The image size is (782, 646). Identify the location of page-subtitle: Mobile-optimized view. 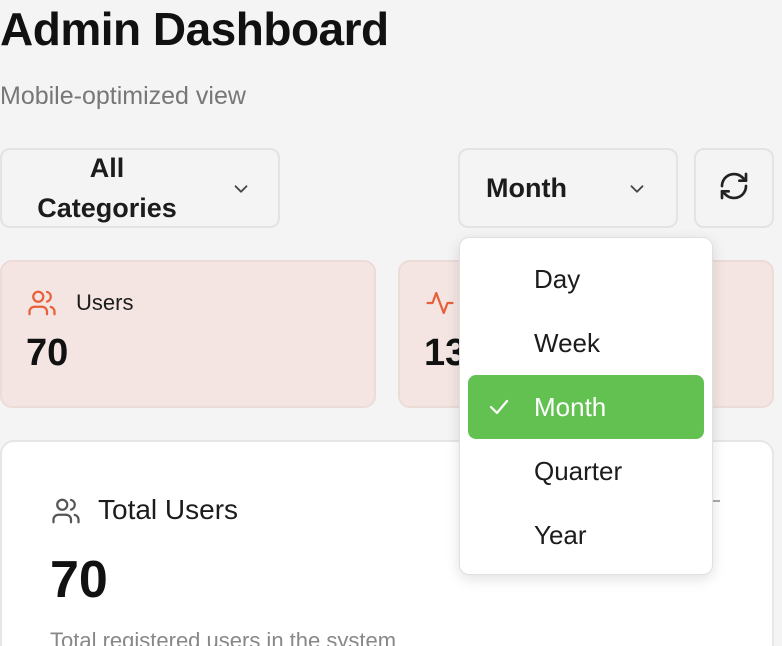
(123, 96).